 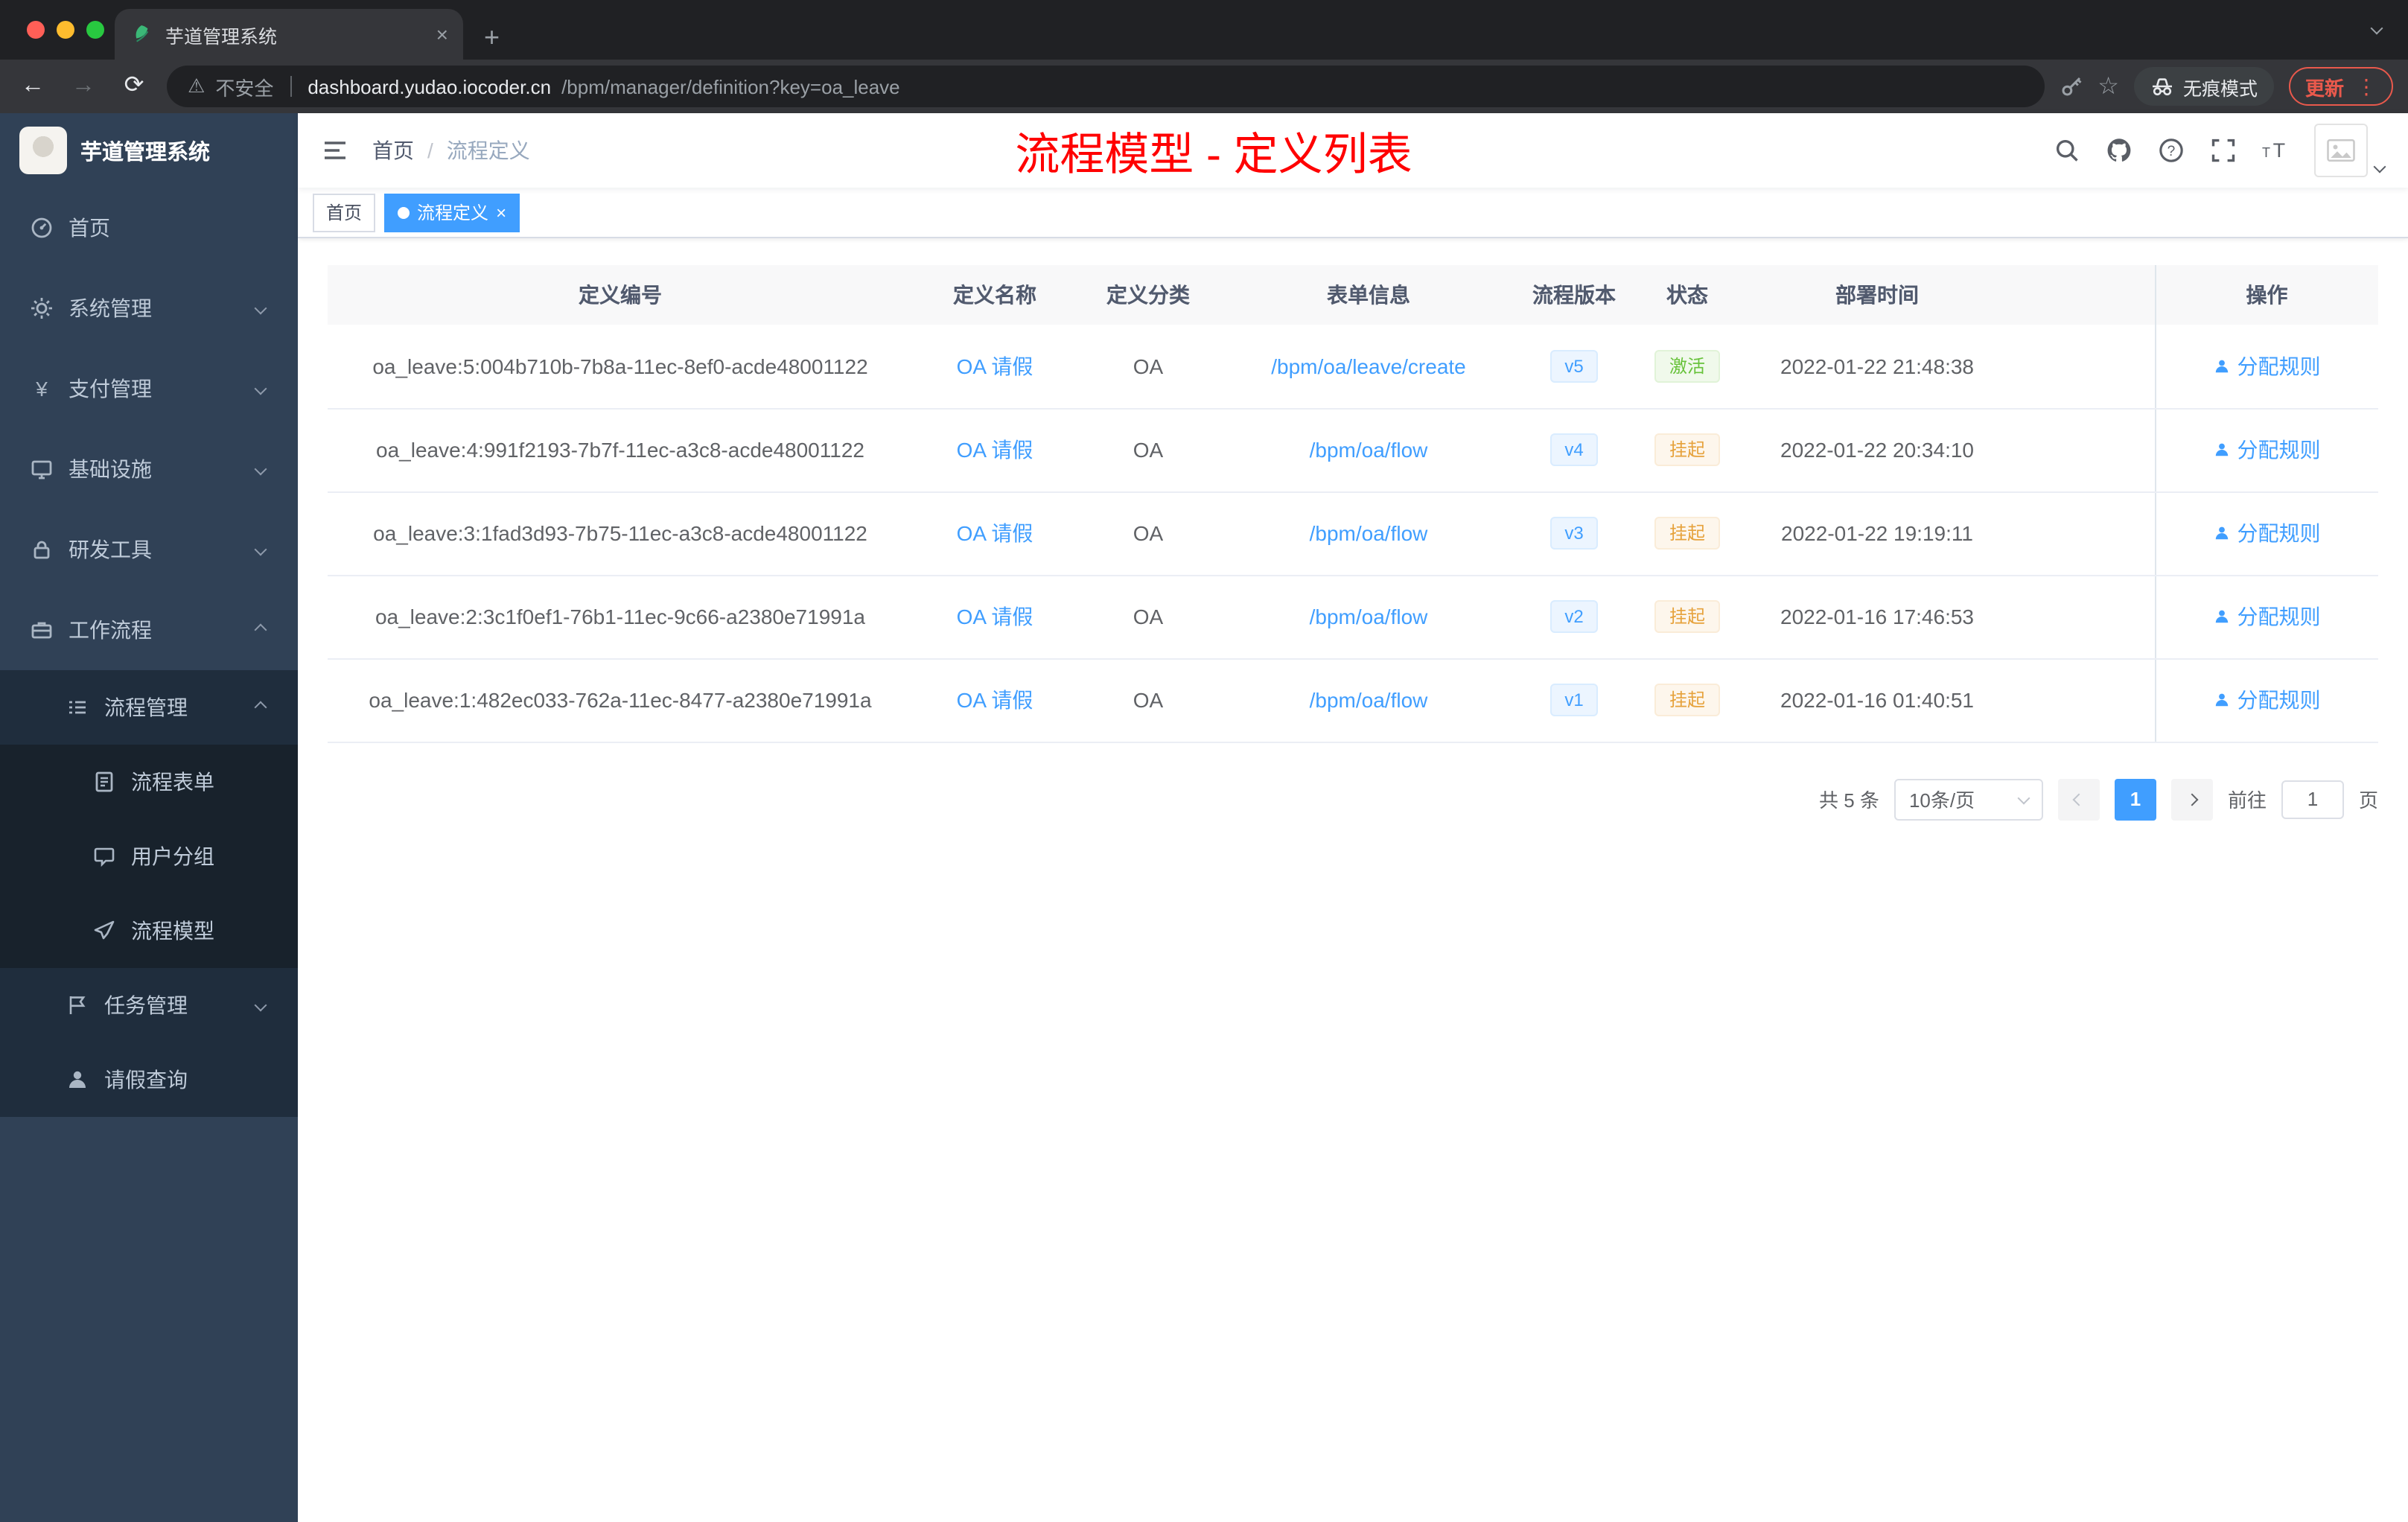 I want to click on paper-plane-icon, so click(x=104, y=931).